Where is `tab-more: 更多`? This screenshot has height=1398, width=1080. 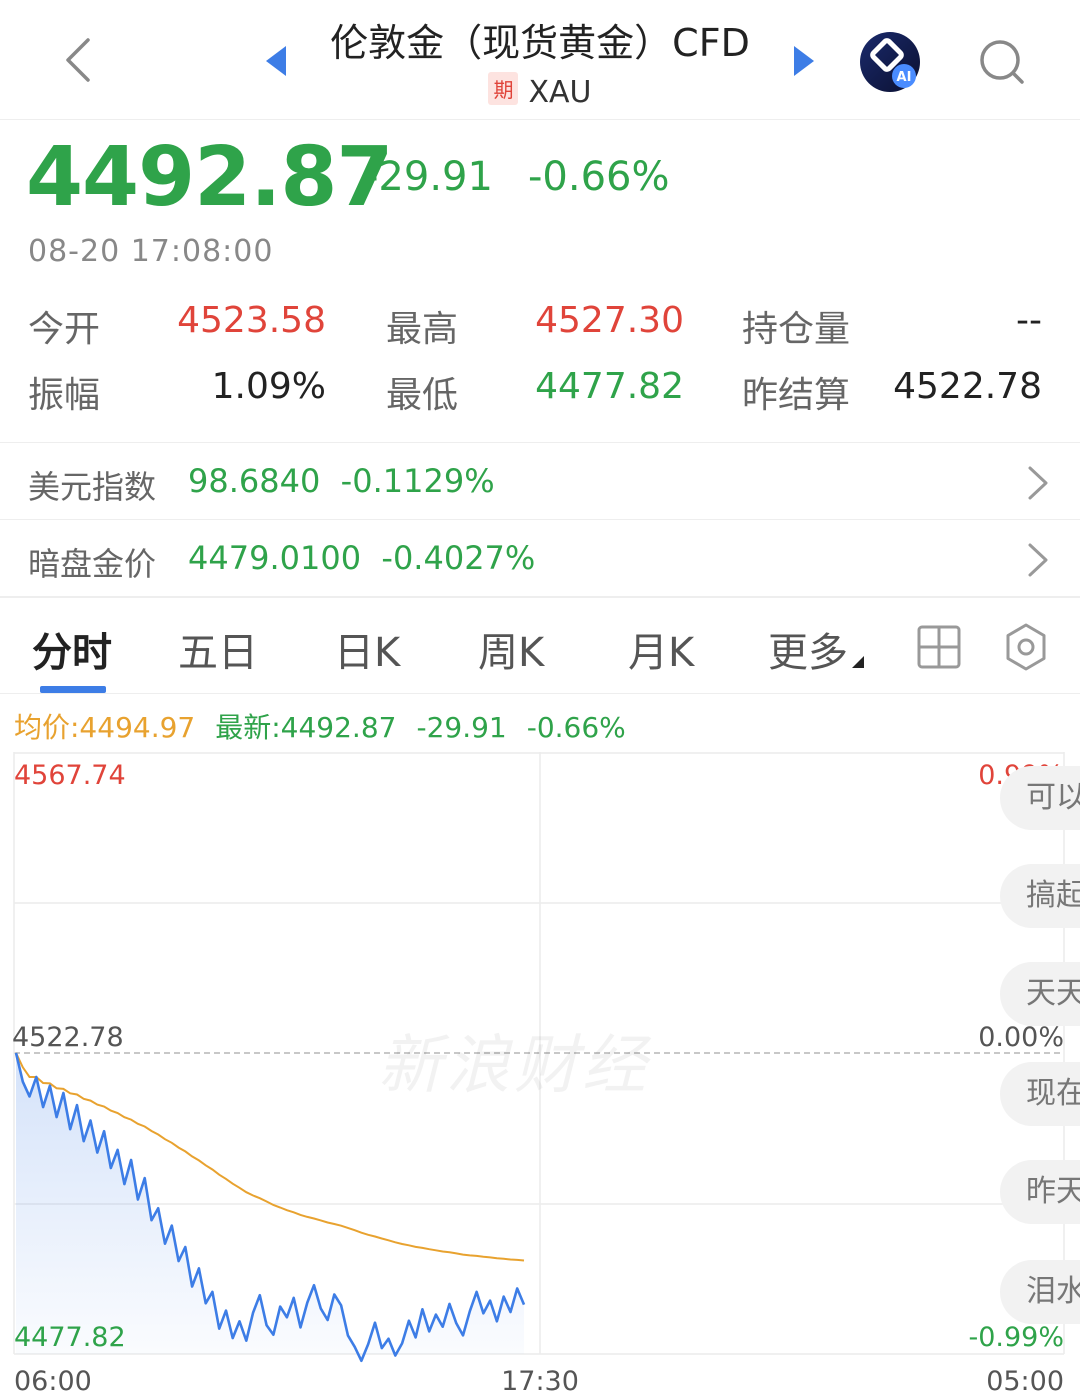 tab-more: 更多 is located at coordinates (808, 649).